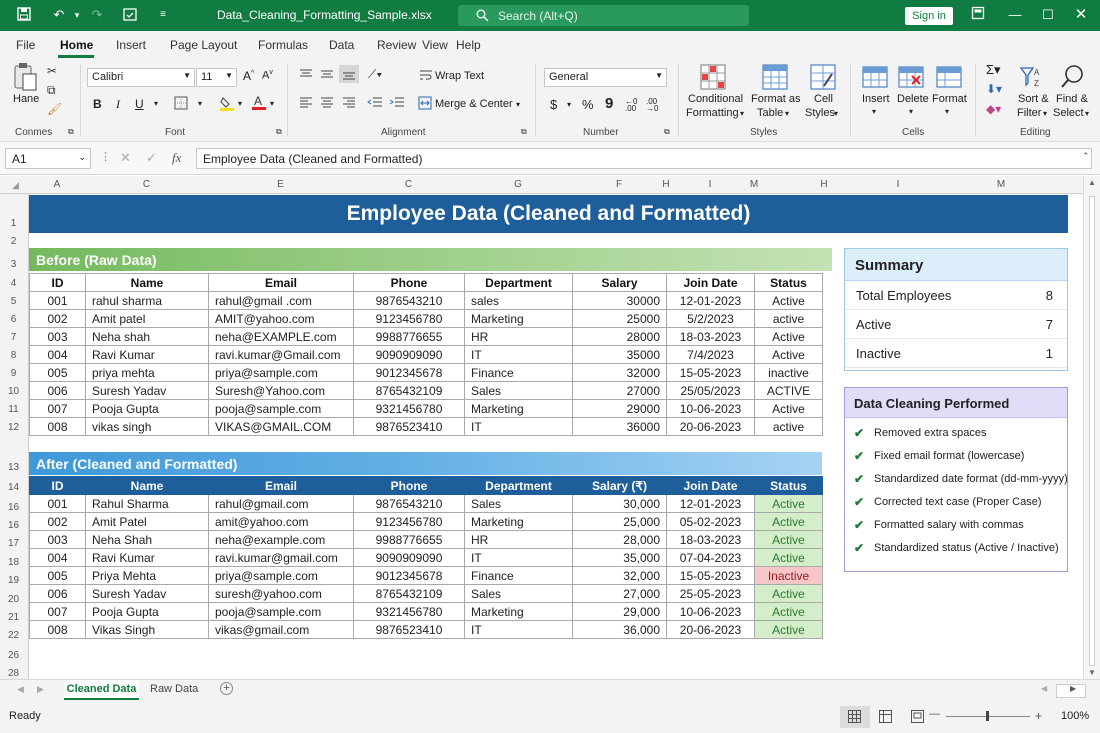 The height and width of the screenshot is (733, 1100). What do you see at coordinates (588, 104) in the screenshot?
I see `percent-icon: %` at bounding box center [588, 104].